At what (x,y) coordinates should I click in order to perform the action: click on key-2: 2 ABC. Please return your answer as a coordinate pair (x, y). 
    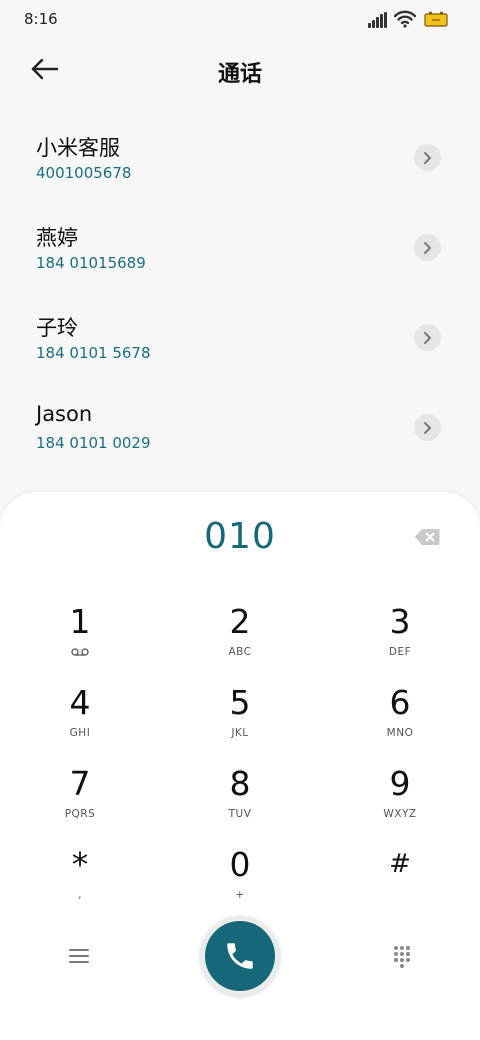
    Looking at the image, I should click on (240, 639).